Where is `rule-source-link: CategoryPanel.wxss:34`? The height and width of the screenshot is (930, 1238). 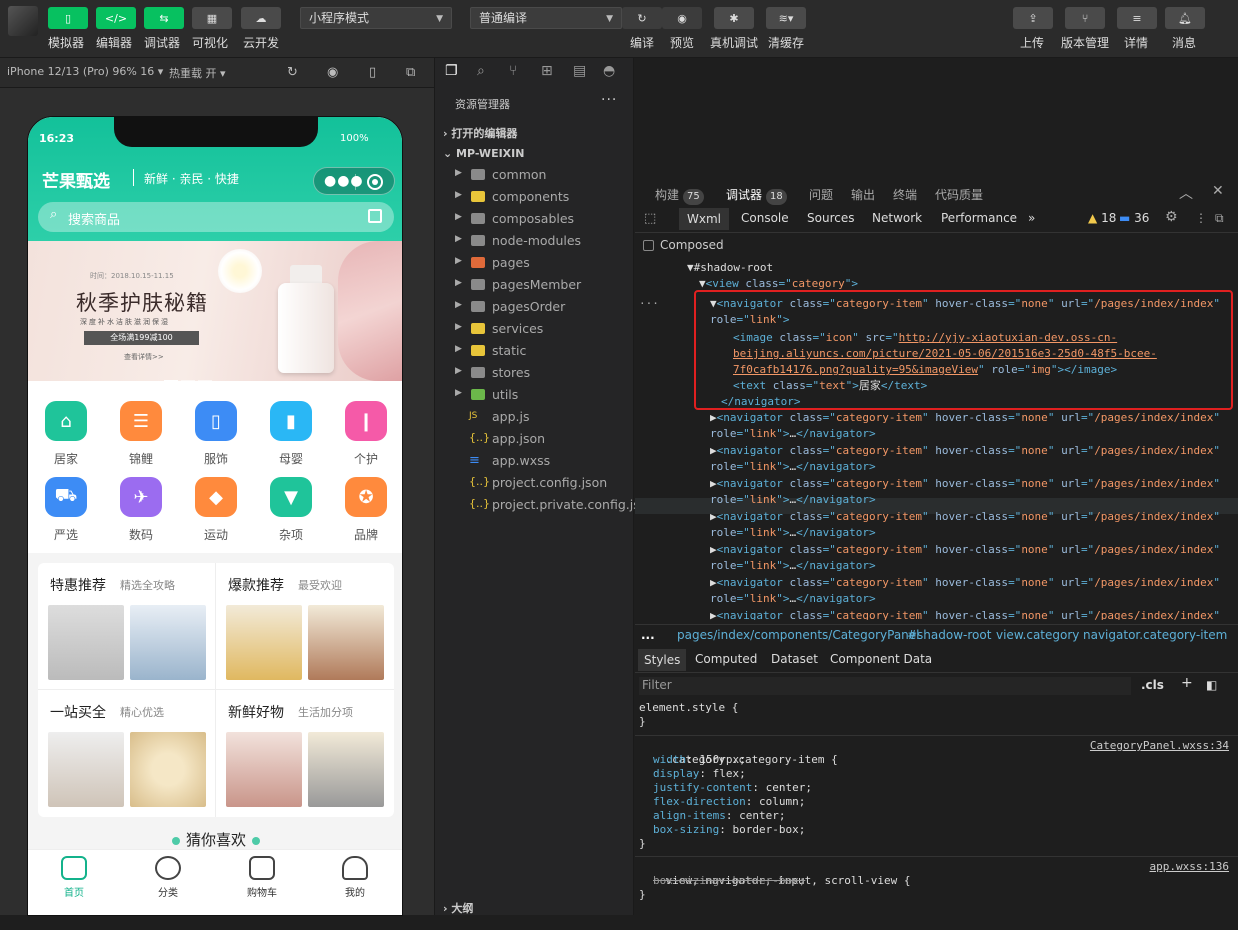
rule-source-link: CategoryPanel.wxss:34 is located at coordinates (1159, 746).